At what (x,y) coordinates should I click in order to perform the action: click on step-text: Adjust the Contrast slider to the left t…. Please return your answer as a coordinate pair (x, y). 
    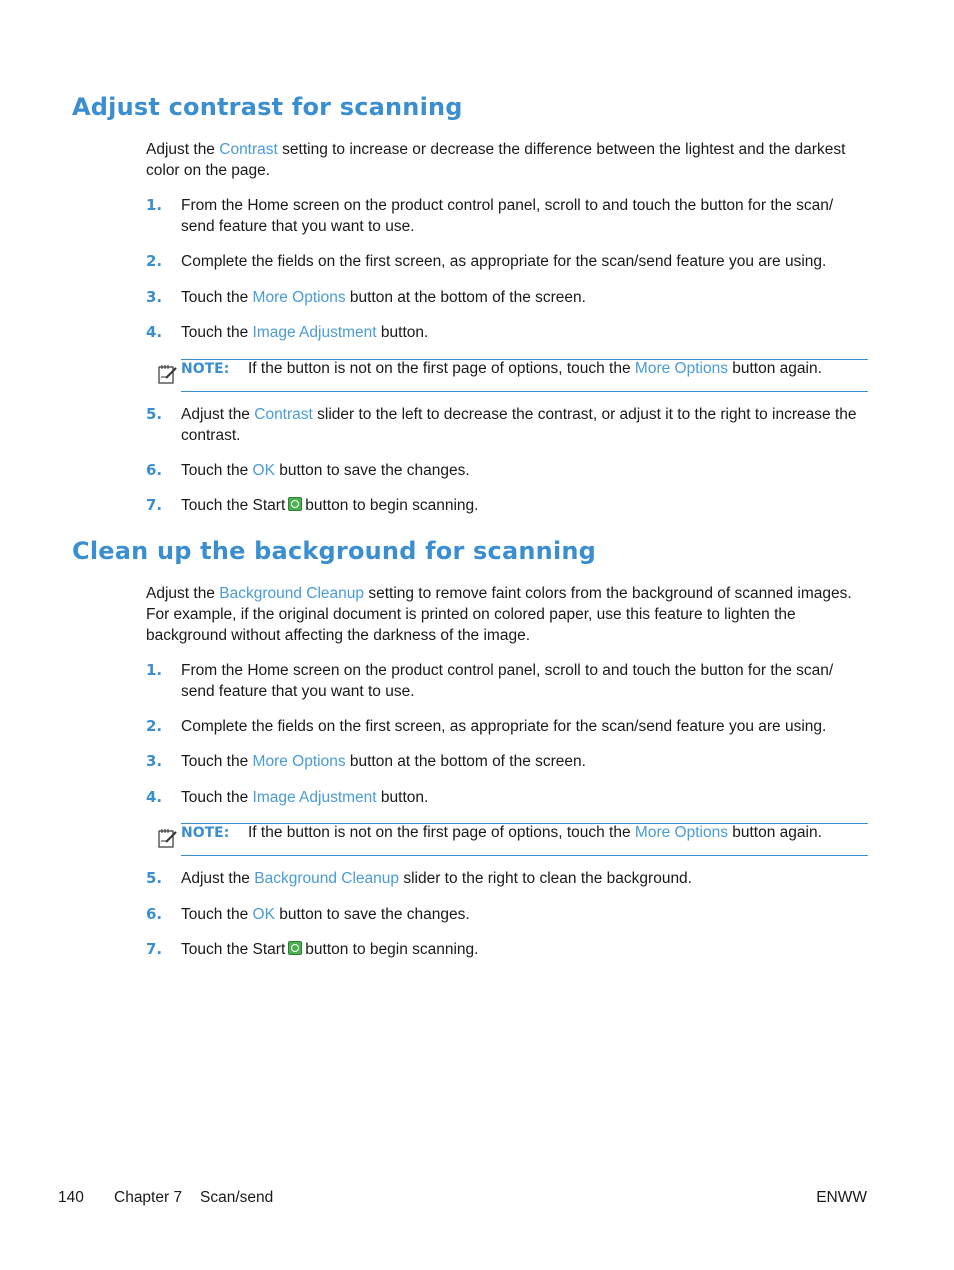
    Looking at the image, I should click on (526, 425).